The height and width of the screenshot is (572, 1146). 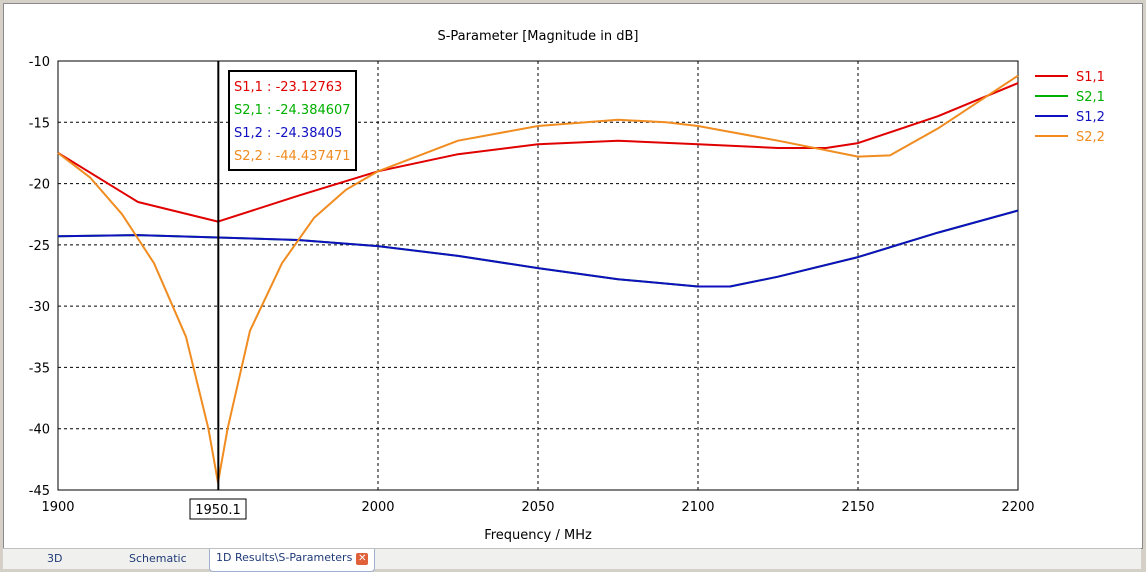 What do you see at coordinates (377, 507) in the screenshot?
I see `x-tick-label: 2000` at bounding box center [377, 507].